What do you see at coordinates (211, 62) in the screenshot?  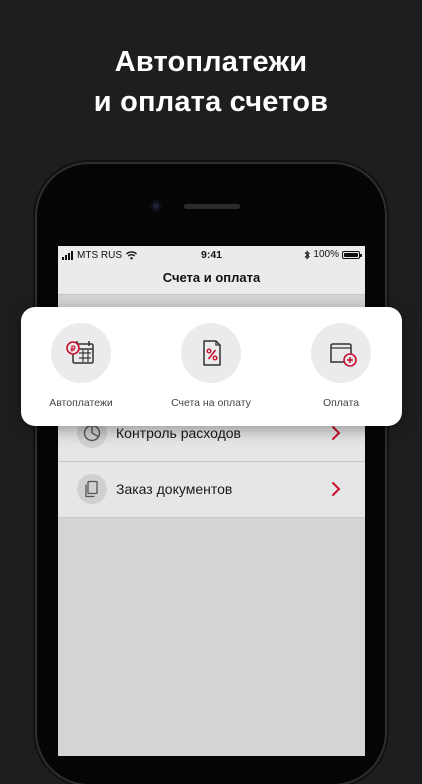 I see `promo-title-line-1: Автоплатежи` at bounding box center [211, 62].